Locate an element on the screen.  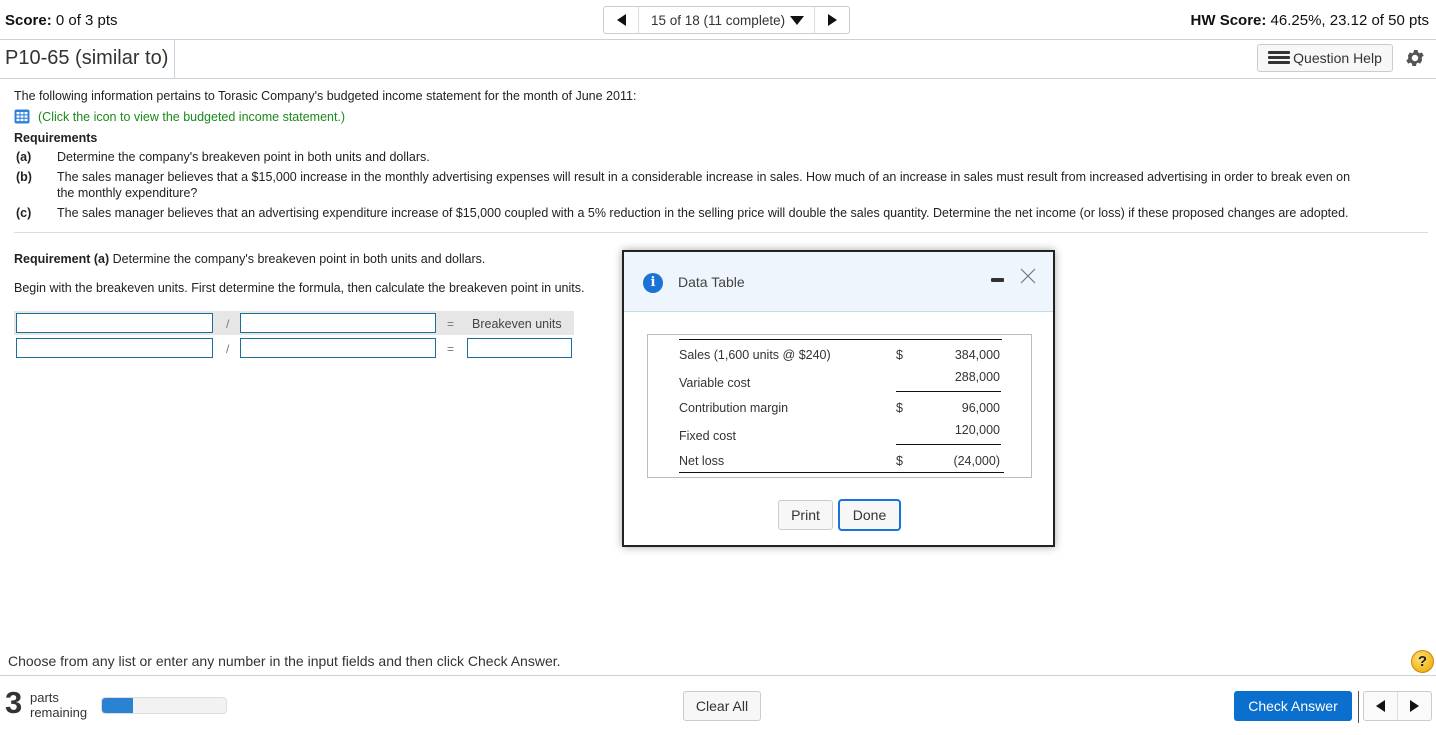
next-question-button is located at coordinates (832, 20).